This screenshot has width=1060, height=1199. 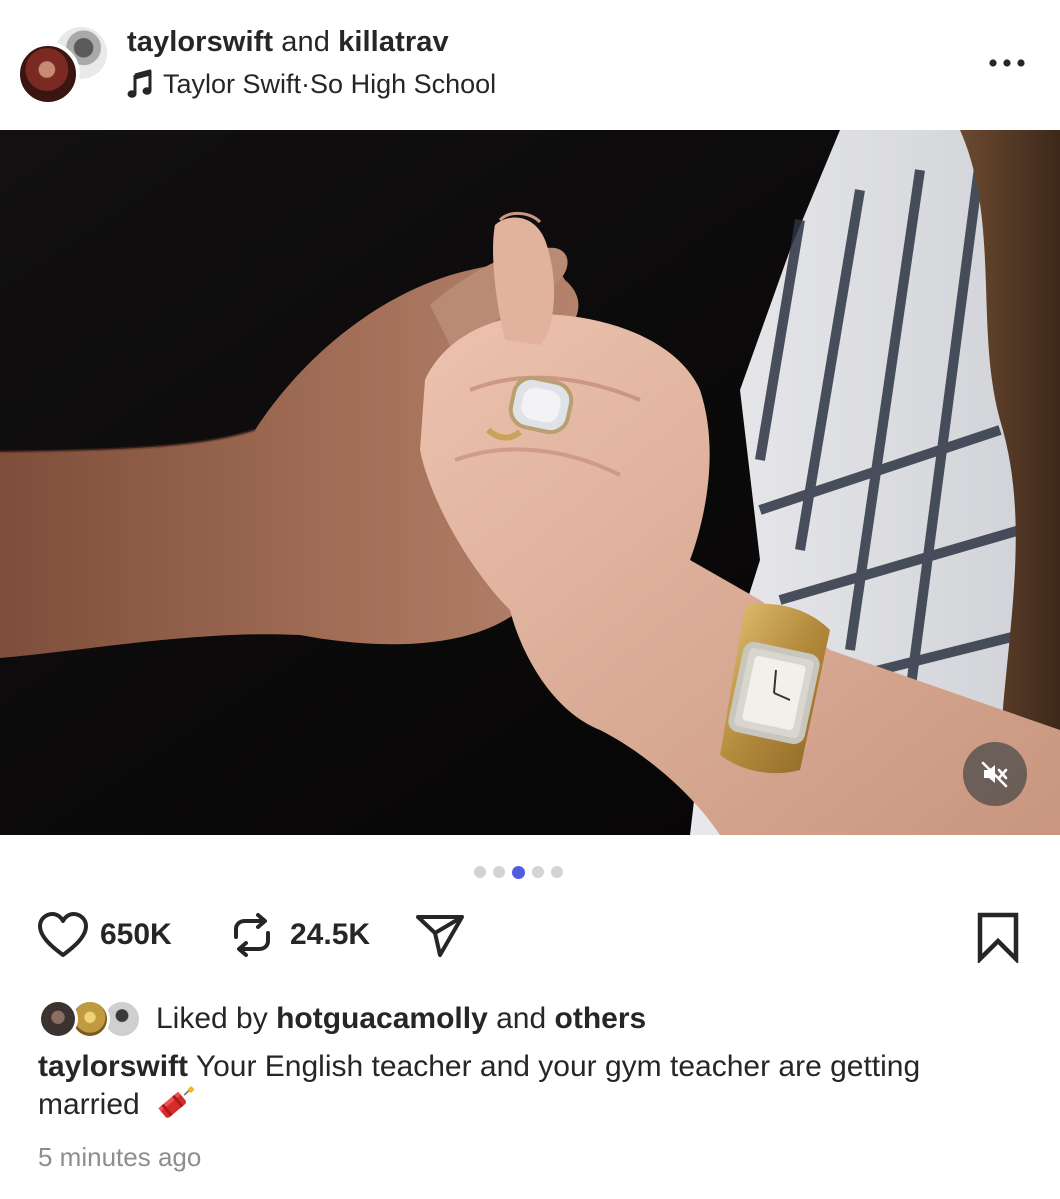 I want to click on music-note-icon, so click(x=139, y=83).